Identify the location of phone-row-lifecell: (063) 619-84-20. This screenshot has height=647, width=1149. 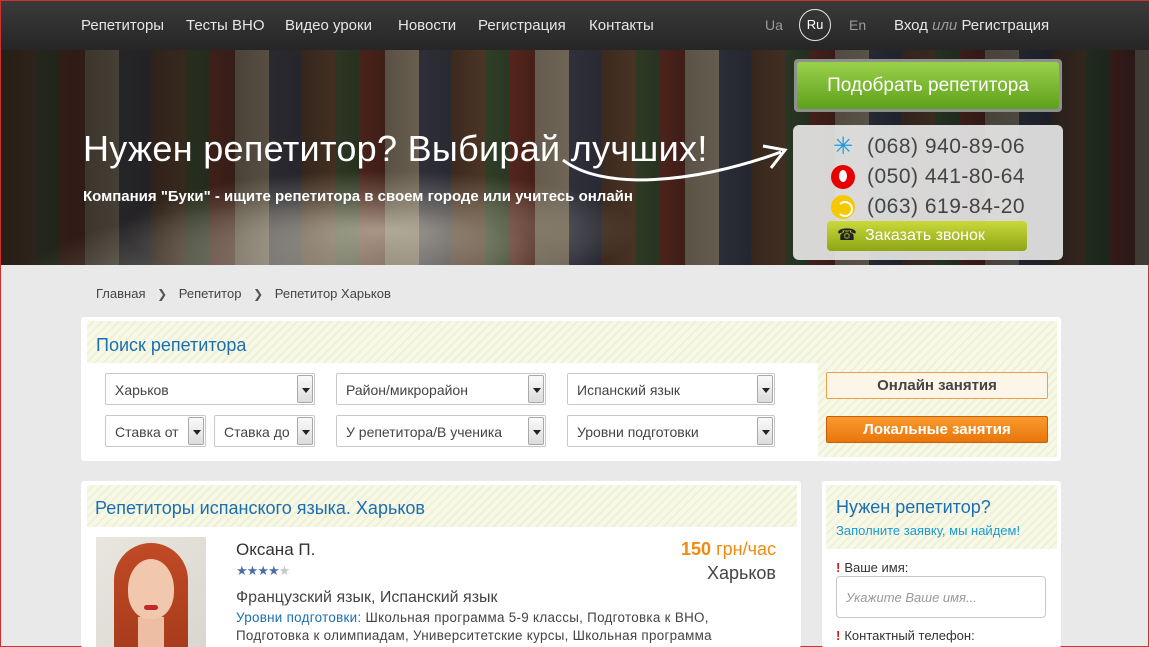
(928, 207).